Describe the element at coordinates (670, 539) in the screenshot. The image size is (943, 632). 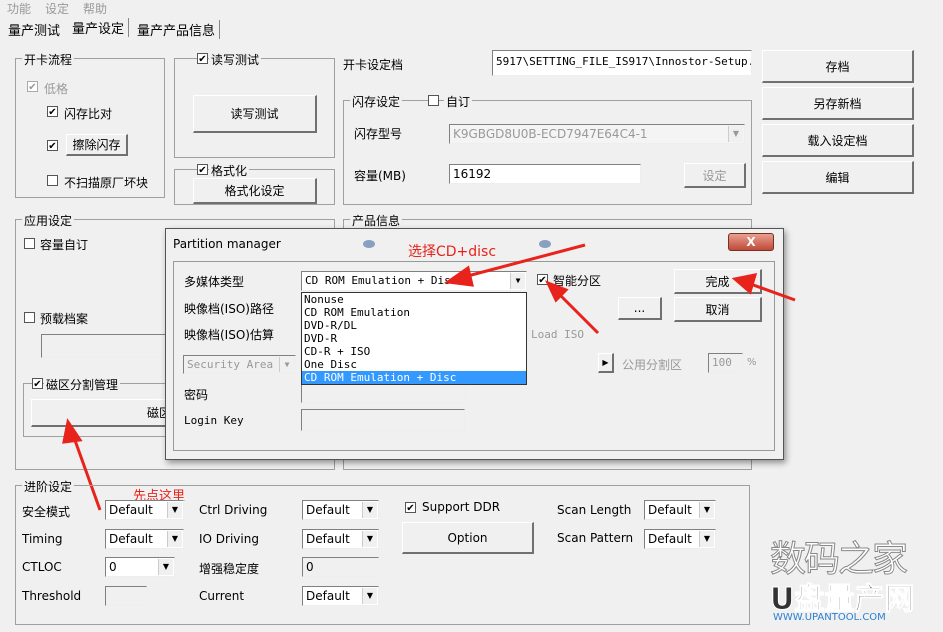
I see `scan-pattern-value: Default` at that location.